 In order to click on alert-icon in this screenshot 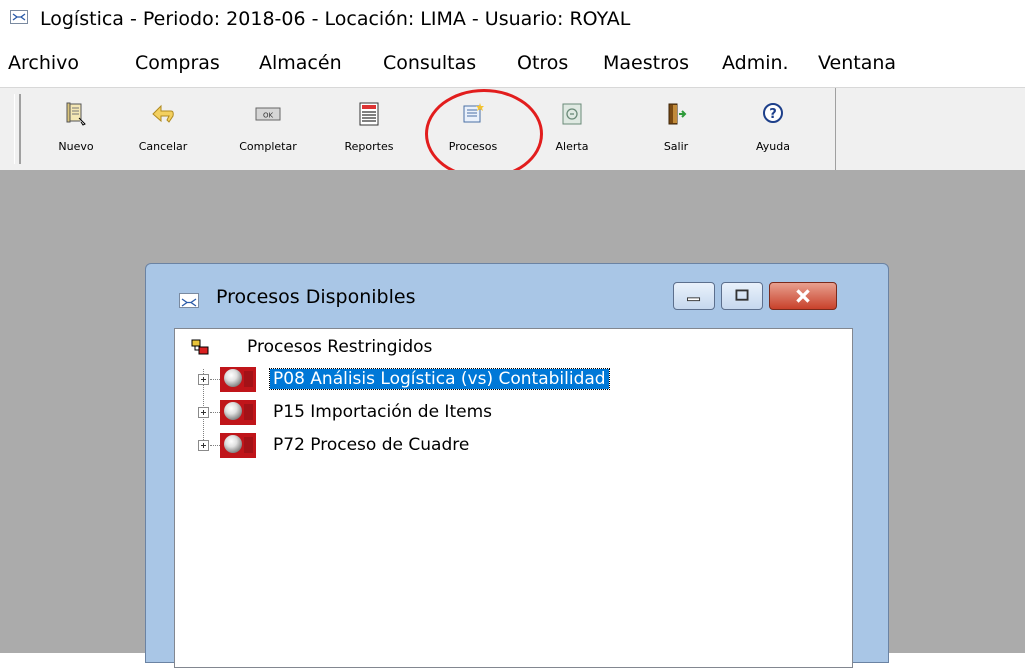, I will do `click(572, 114)`.